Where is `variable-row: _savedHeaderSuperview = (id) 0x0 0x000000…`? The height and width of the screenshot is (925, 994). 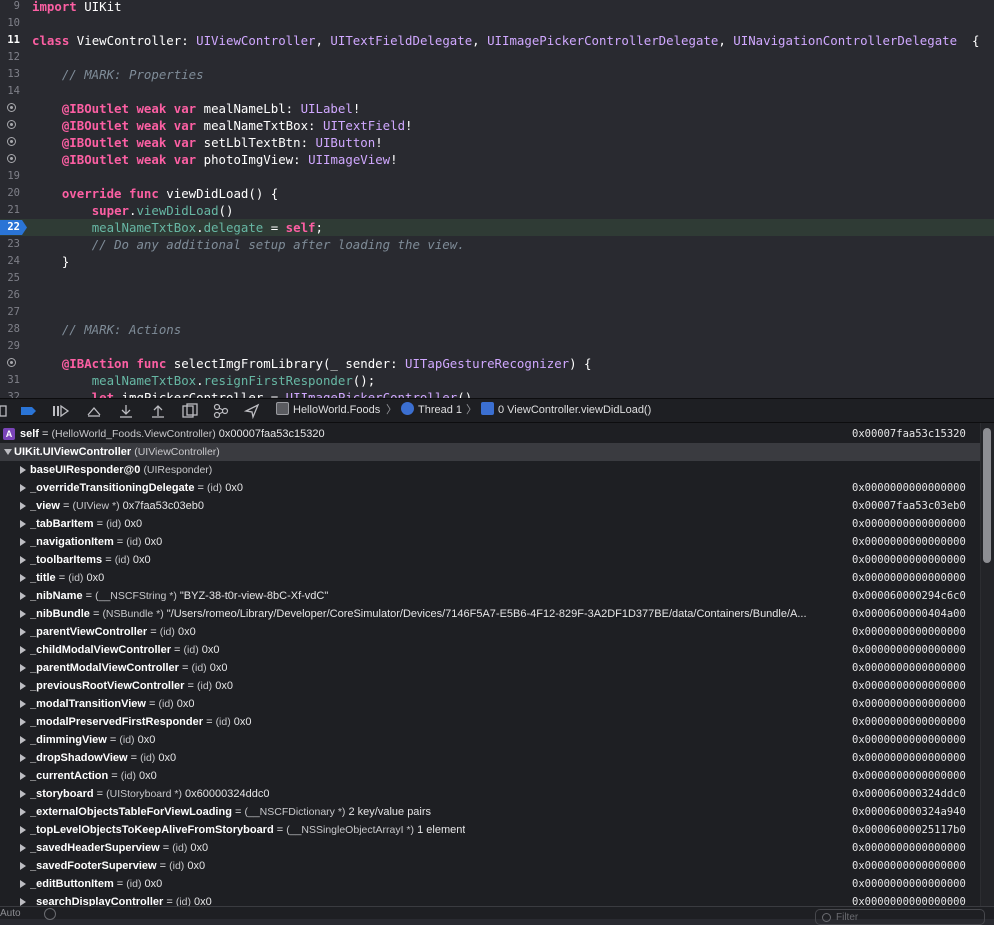 variable-row: _savedHeaderSuperview = (id) 0x0 0x000000… is located at coordinates (490, 848).